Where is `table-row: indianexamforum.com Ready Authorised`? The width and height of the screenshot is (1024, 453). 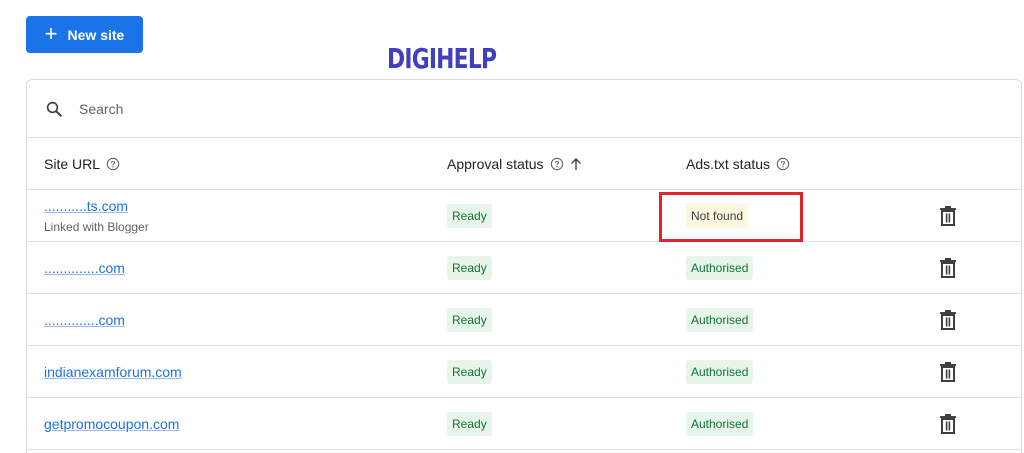
table-row: indianexamforum.com Ready Authorised is located at coordinates (524, 372).